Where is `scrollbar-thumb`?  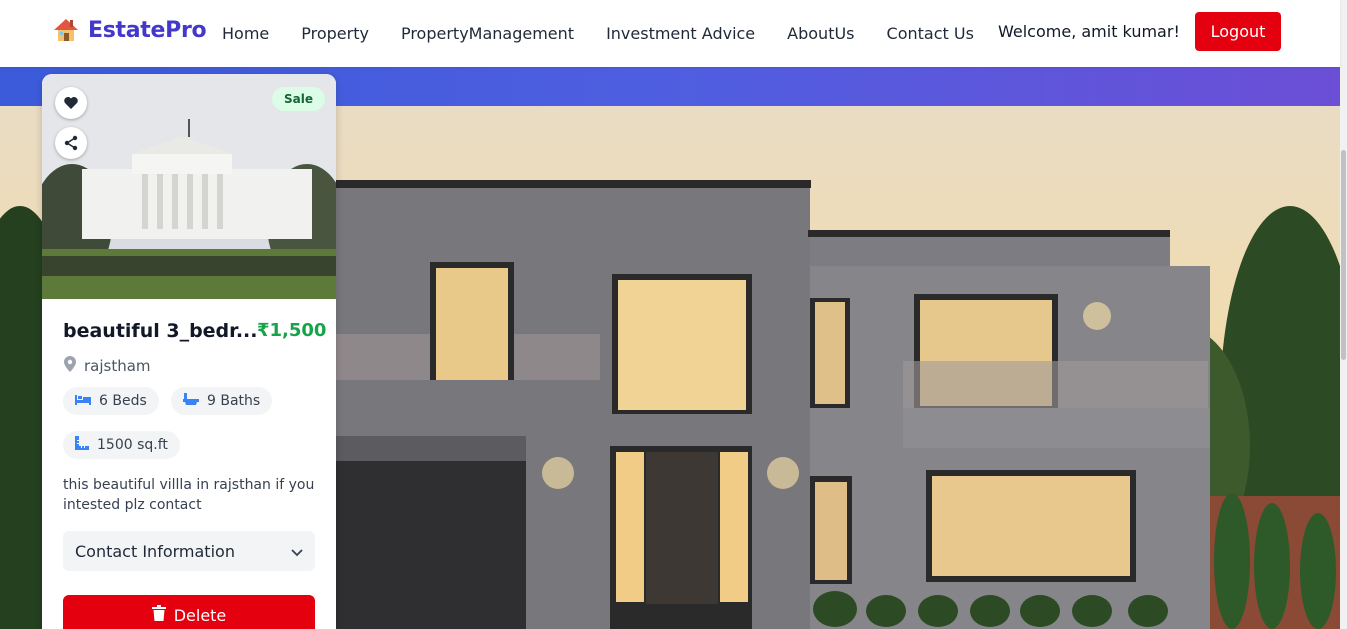
scrollbar-thumb is located at coordinates (1343, 255).